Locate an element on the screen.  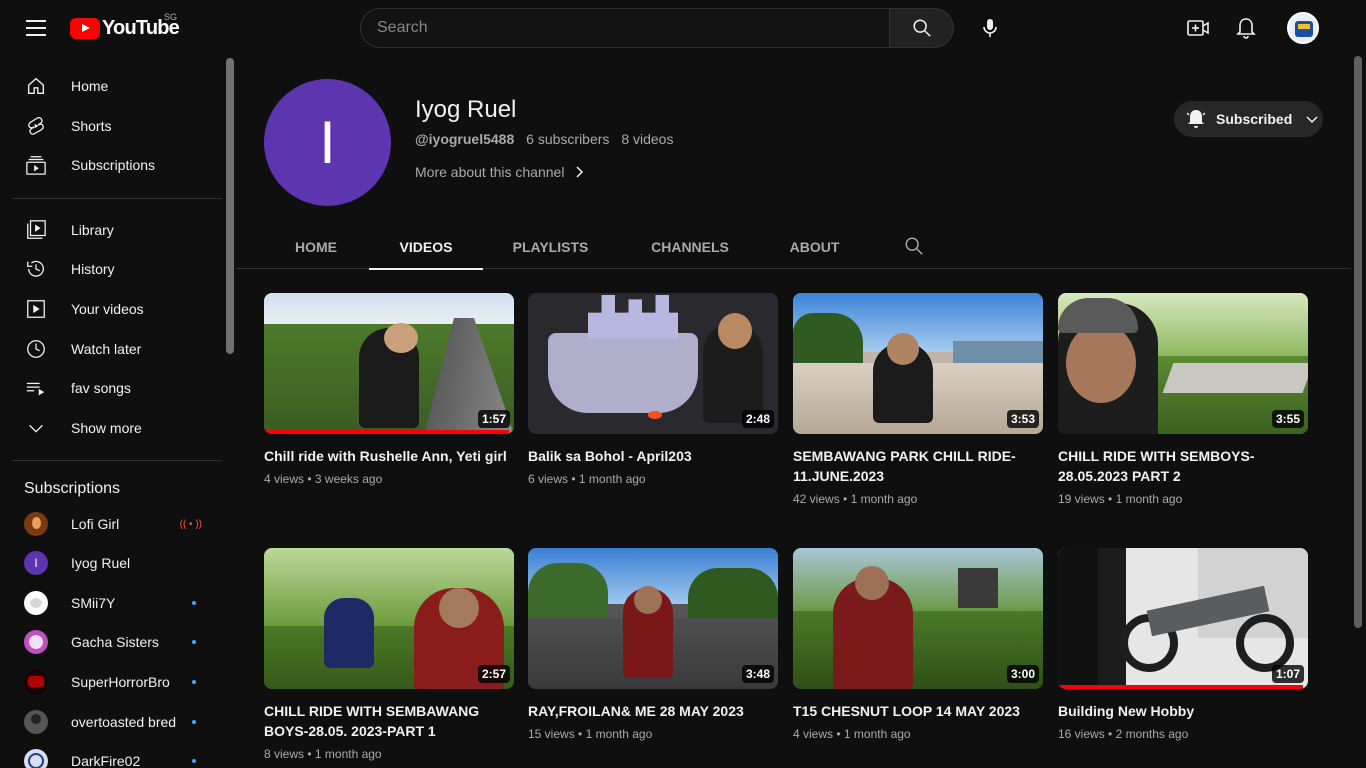
sidebar-item-your-videos: Your videos is located at coordinates (112, 309).